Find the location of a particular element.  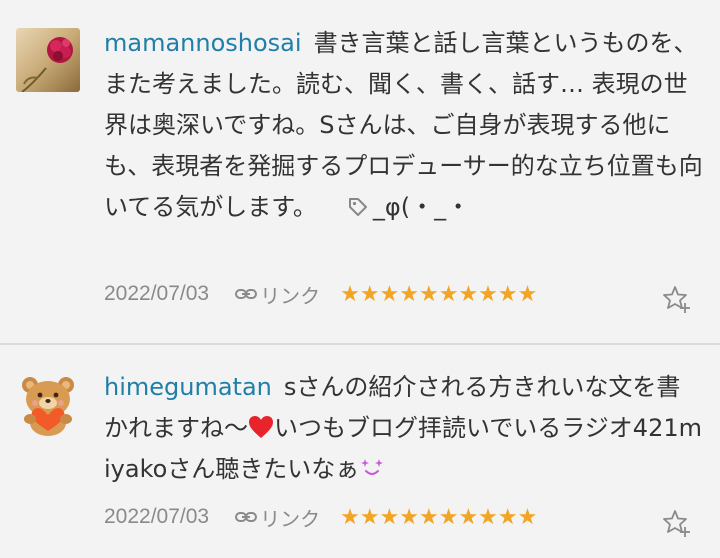

tag-icon is located at coordinates (358, 207).